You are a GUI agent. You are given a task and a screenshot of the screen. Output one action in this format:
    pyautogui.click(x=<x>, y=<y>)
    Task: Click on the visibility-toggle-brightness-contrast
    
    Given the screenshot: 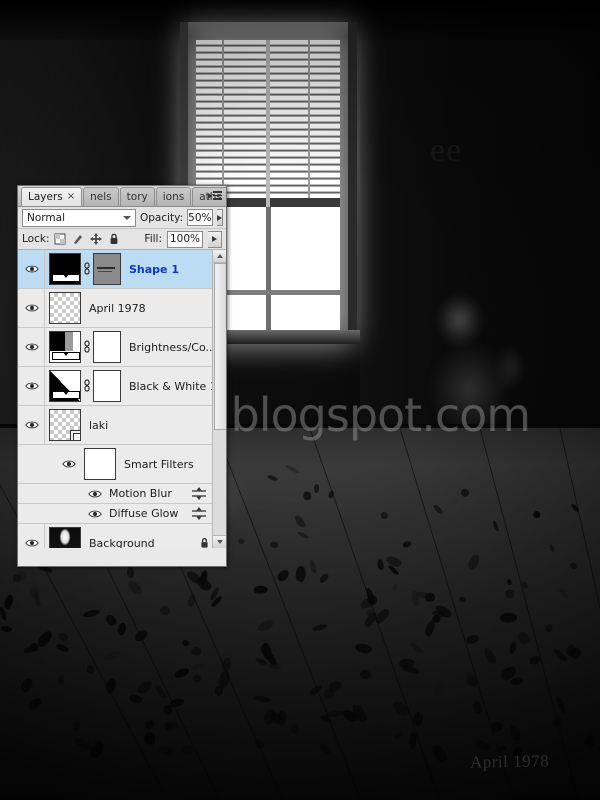 What is the action you would take?
    pyautogui.click(x=32, y=347)
    